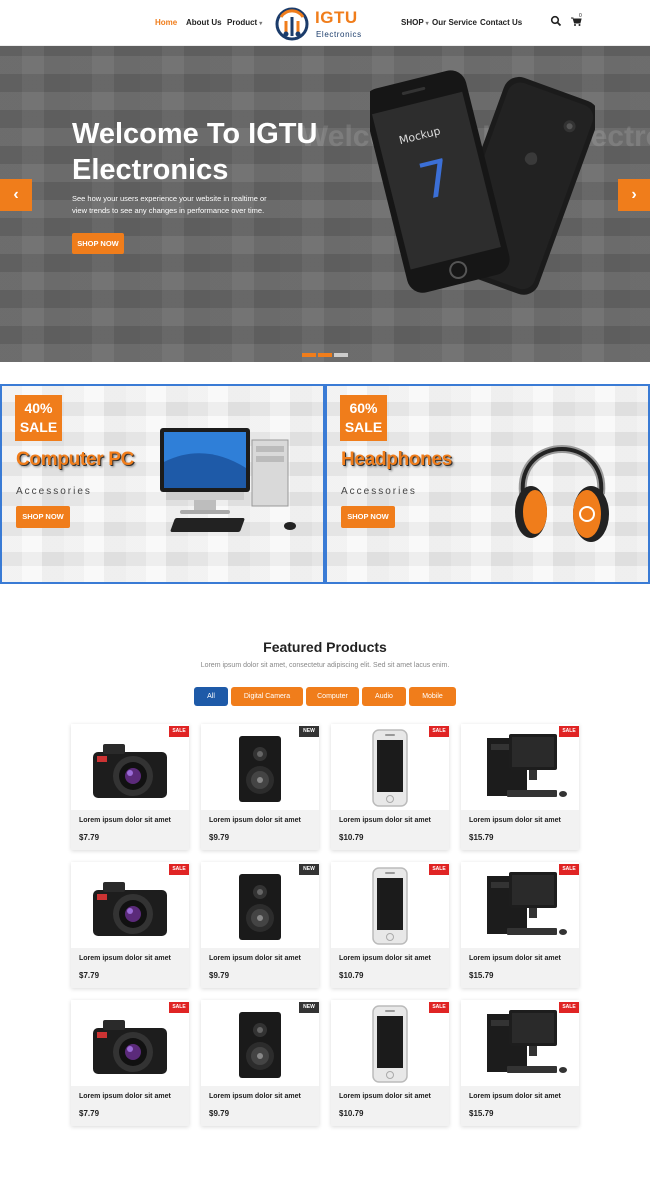 The width and height of the screenshot is (650, 1187). I want to click on filter-computer: Computer, so click(332, 696).